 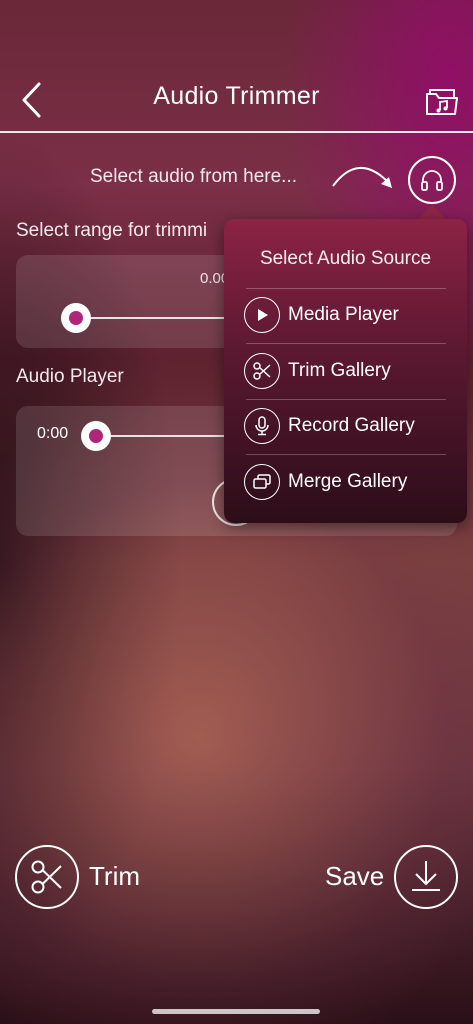 I want to click on music-folder-button, so click(x=442, y=102).